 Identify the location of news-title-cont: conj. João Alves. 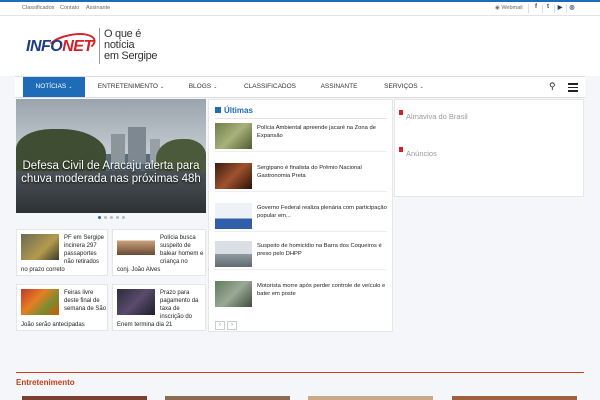
(161, 270).